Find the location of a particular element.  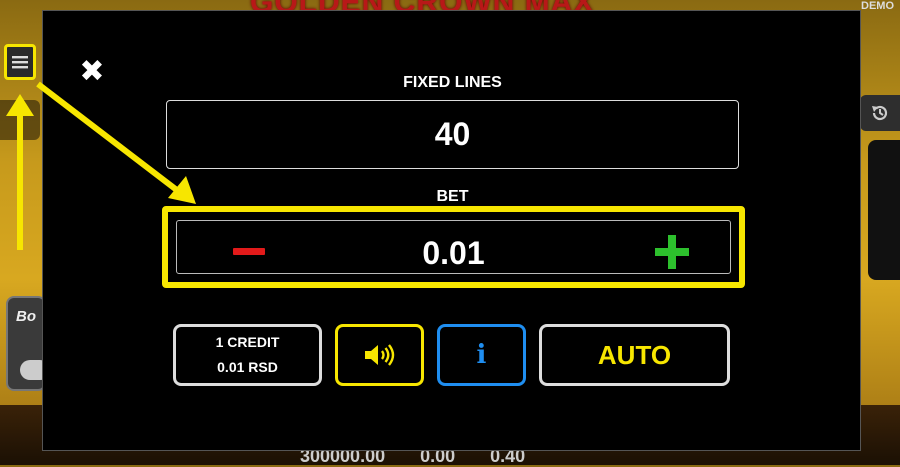

info-button: i is located at coordinates (481, 355).